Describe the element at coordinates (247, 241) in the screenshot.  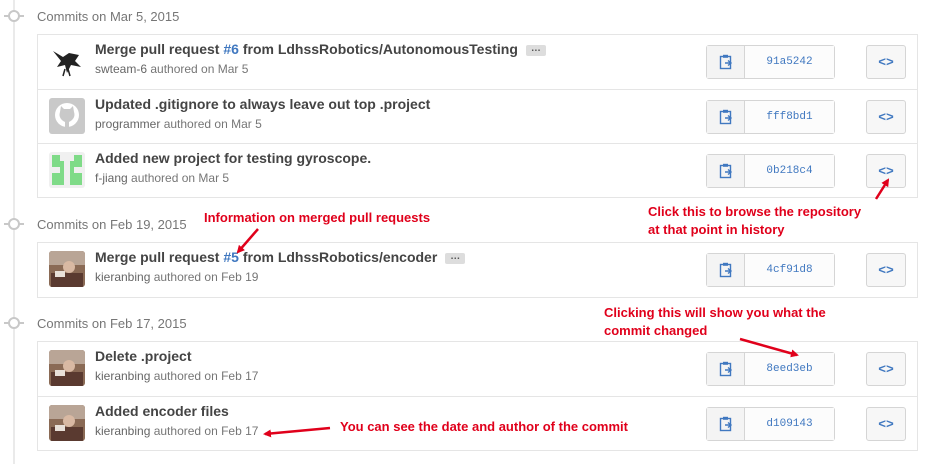
I see `arrow-to-pr-link` at that location.